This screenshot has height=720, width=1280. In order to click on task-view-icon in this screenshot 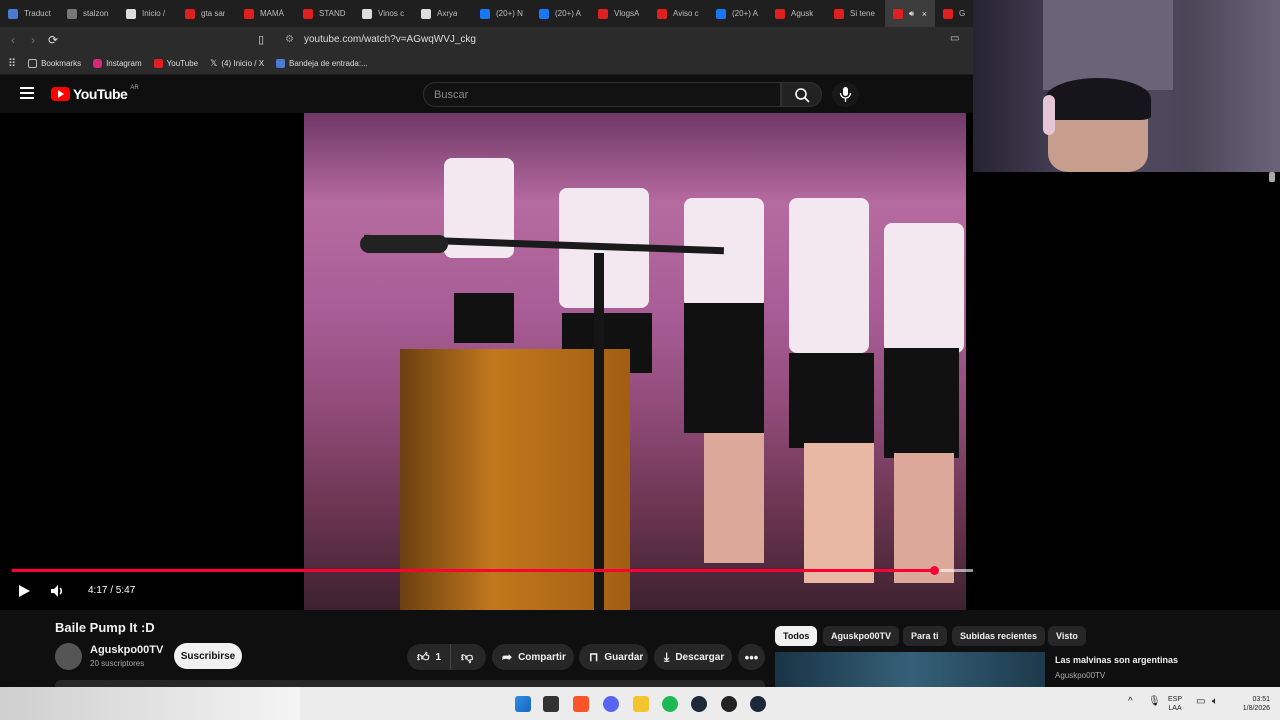, I will do `click(551, 704)`.